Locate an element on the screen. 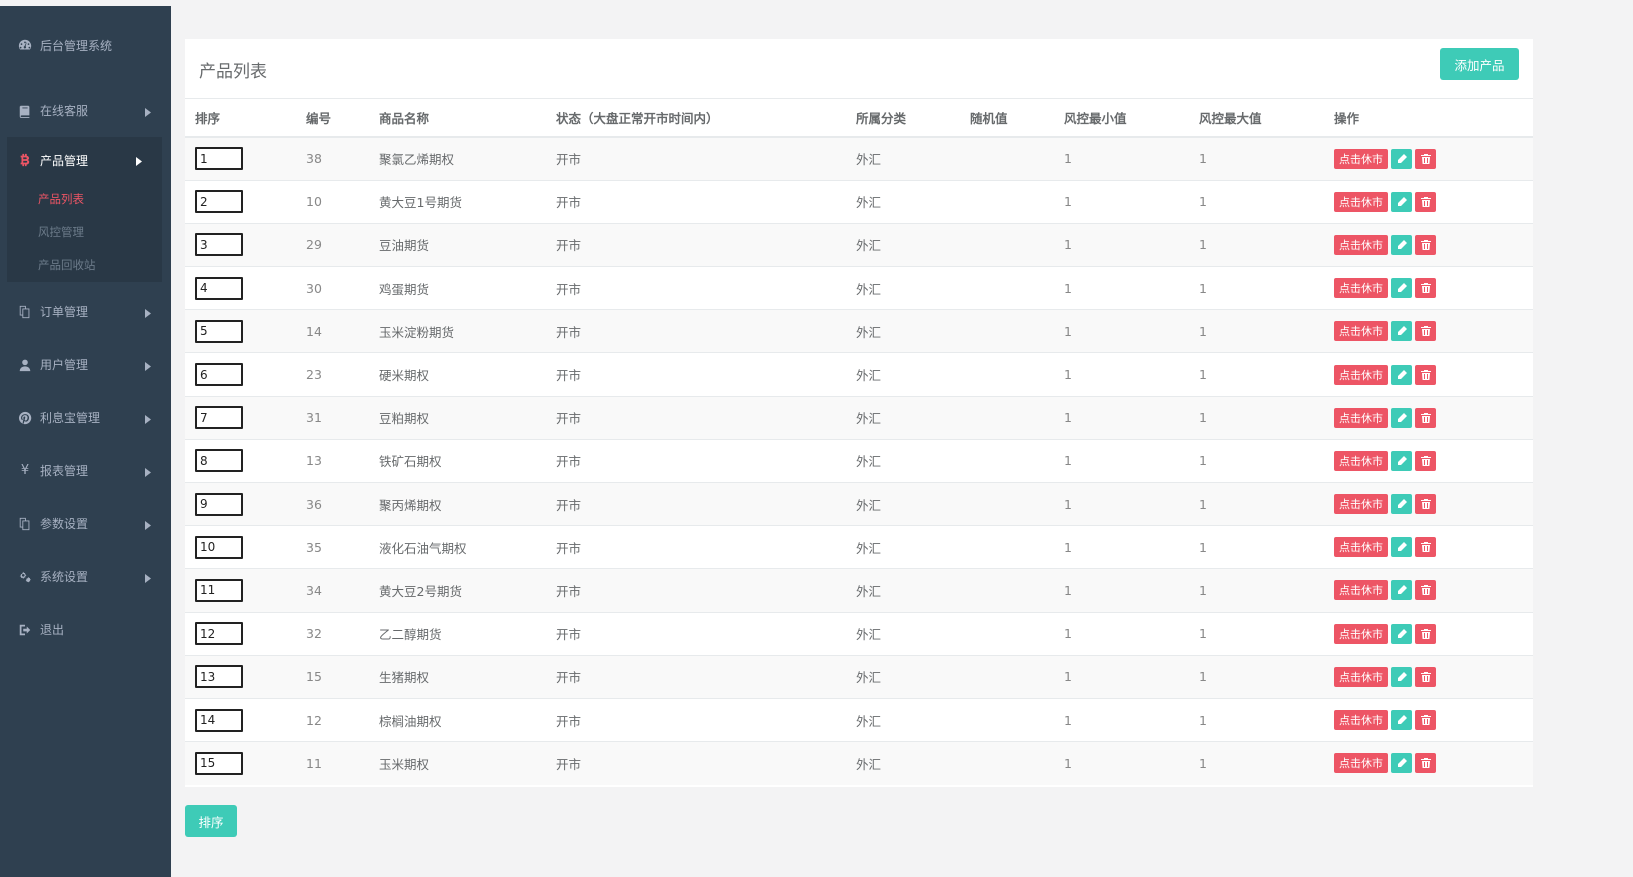 This screenshot has height=877, width=1633. sidebar-brand: 后台管理系统 is located at coordinates (85, 45).